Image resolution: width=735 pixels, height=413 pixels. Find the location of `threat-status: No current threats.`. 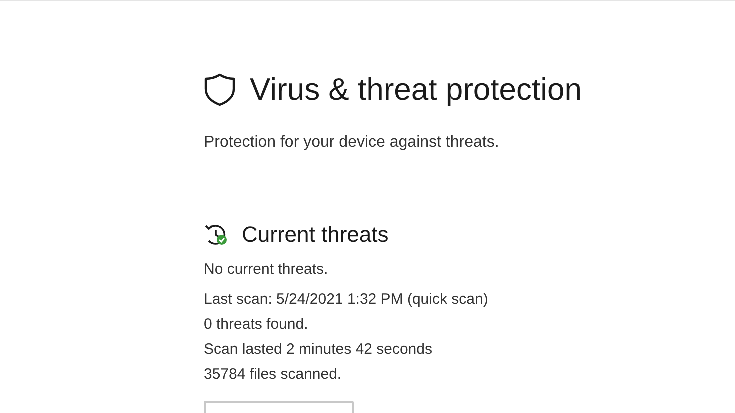

threat-status: No current threats. is located at coordinates (267, 270).